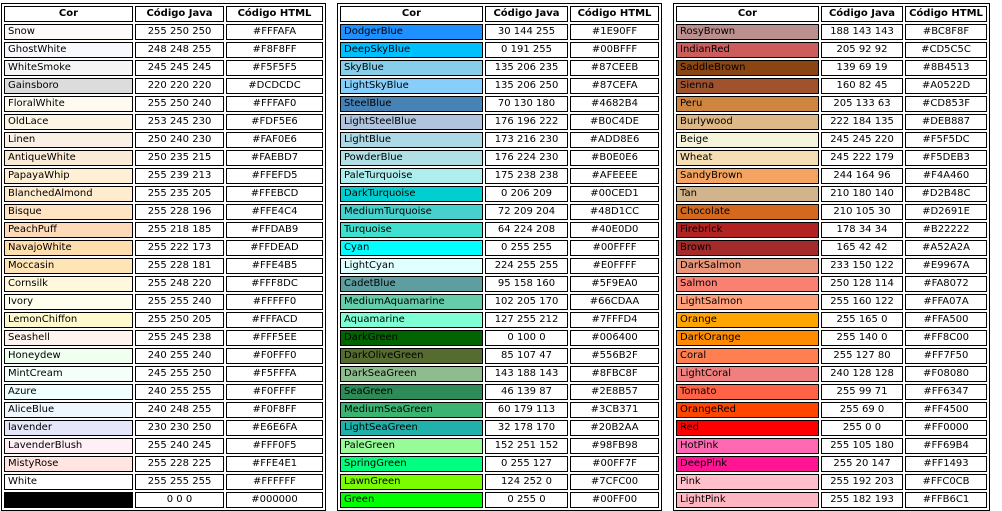  What do you see at coordinates (68, 284) in the screenshot?
I see `color-name-cell: Cornsilk` at bounding box center [68, 284].